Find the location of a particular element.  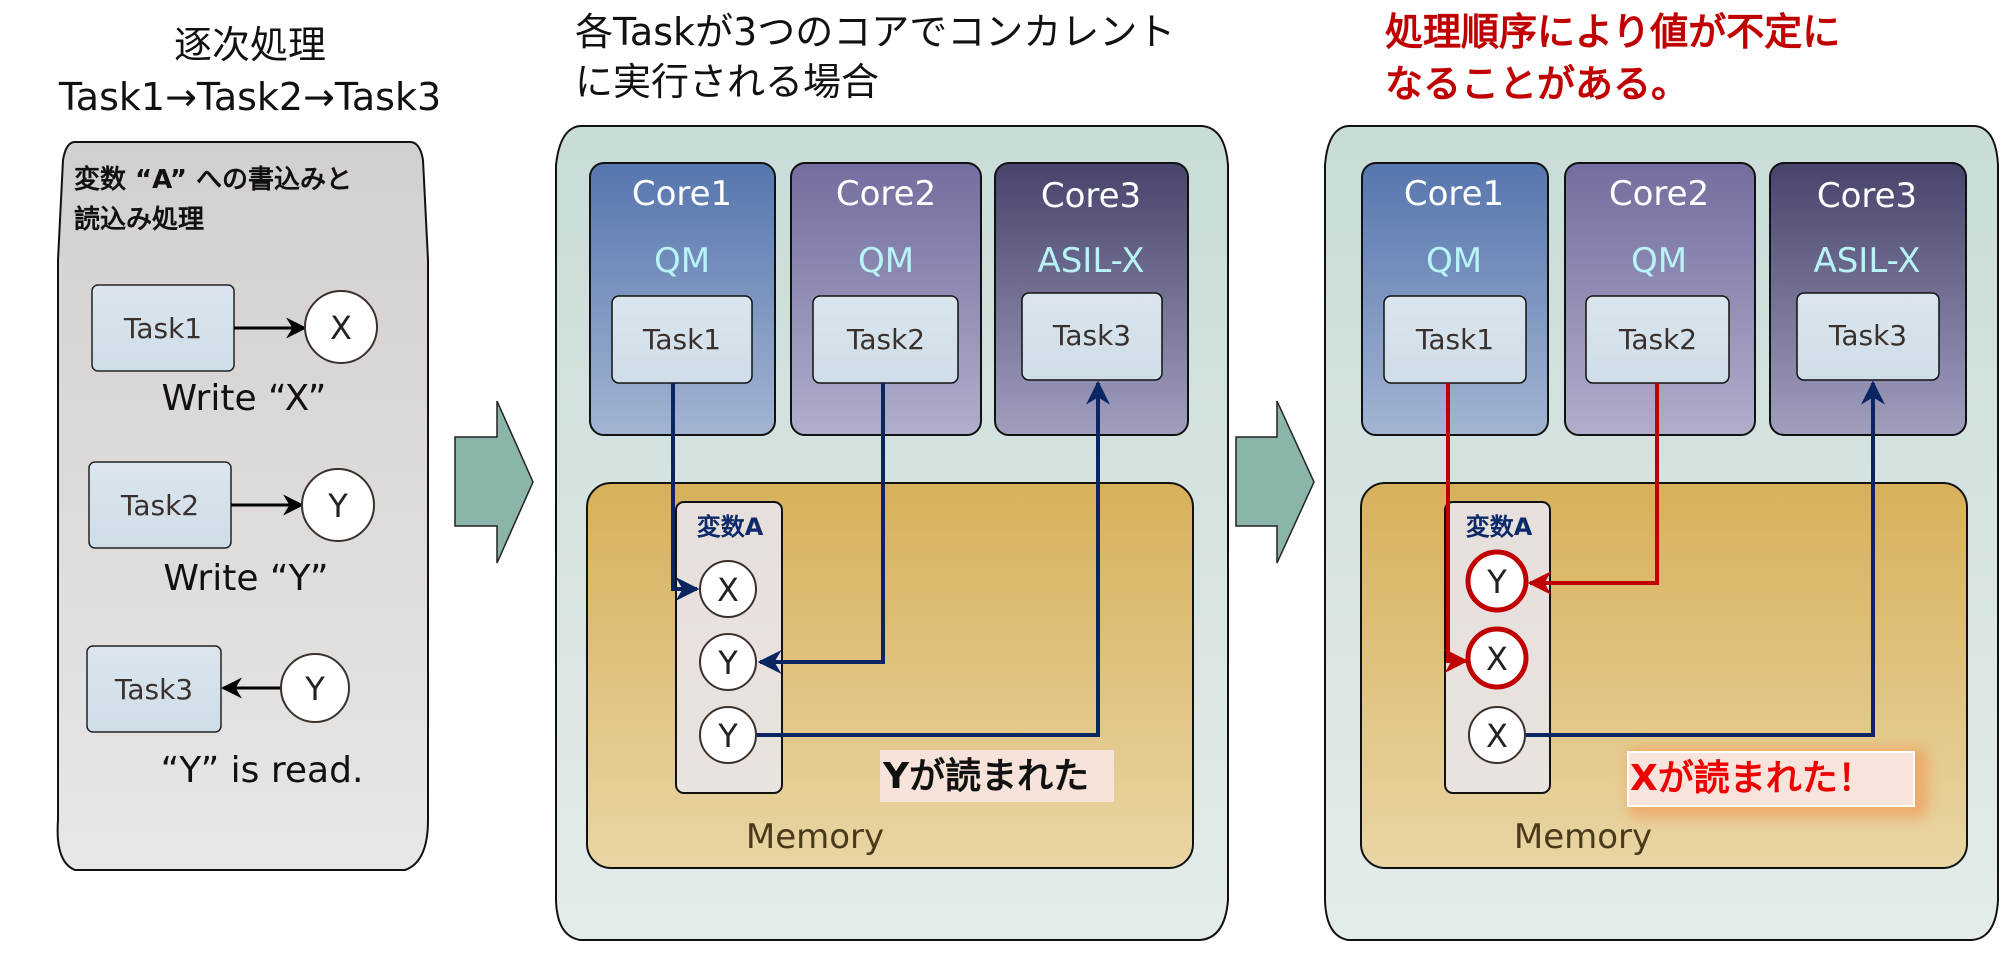

cell-1-value: X is located at coordinates (728, 590).